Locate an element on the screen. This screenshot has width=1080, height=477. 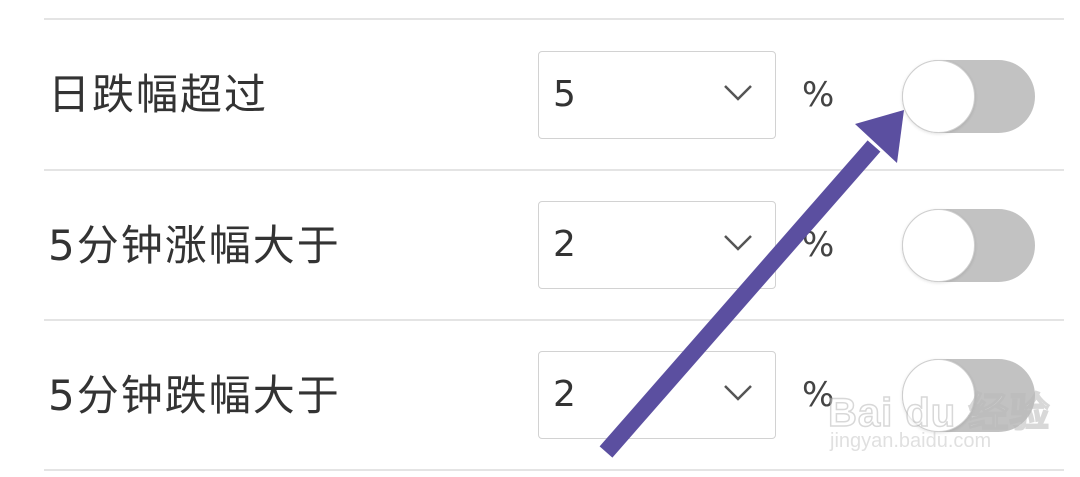
setting-label: 日跌幅超过 is located at coordinates (158, 94).